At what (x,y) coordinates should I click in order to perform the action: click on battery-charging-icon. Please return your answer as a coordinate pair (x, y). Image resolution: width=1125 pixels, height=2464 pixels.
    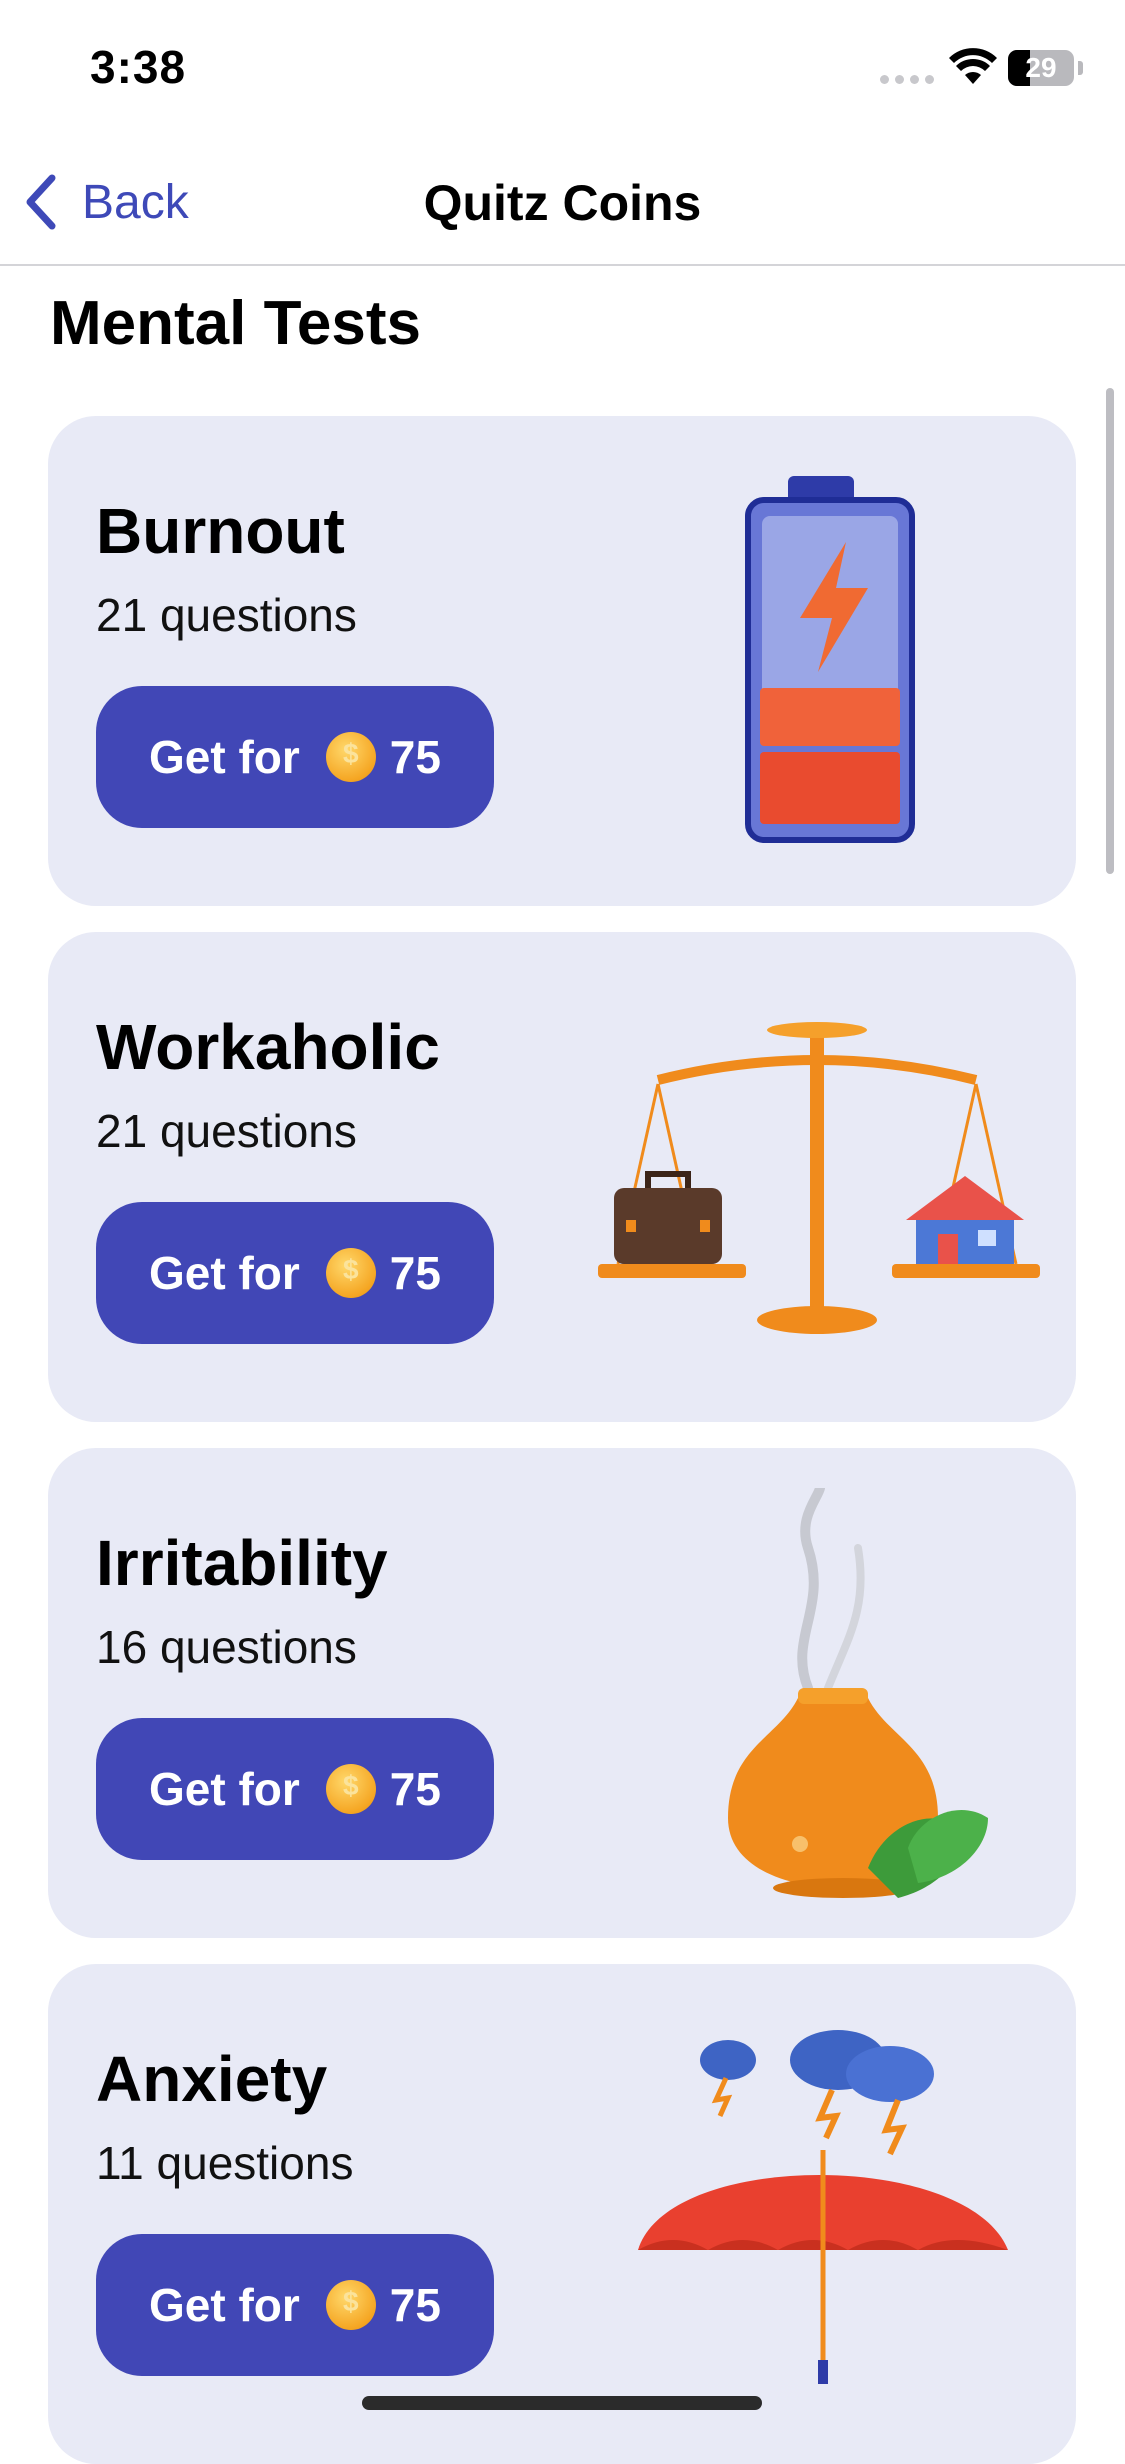
    Looking at the image, I should click on (830, 659).